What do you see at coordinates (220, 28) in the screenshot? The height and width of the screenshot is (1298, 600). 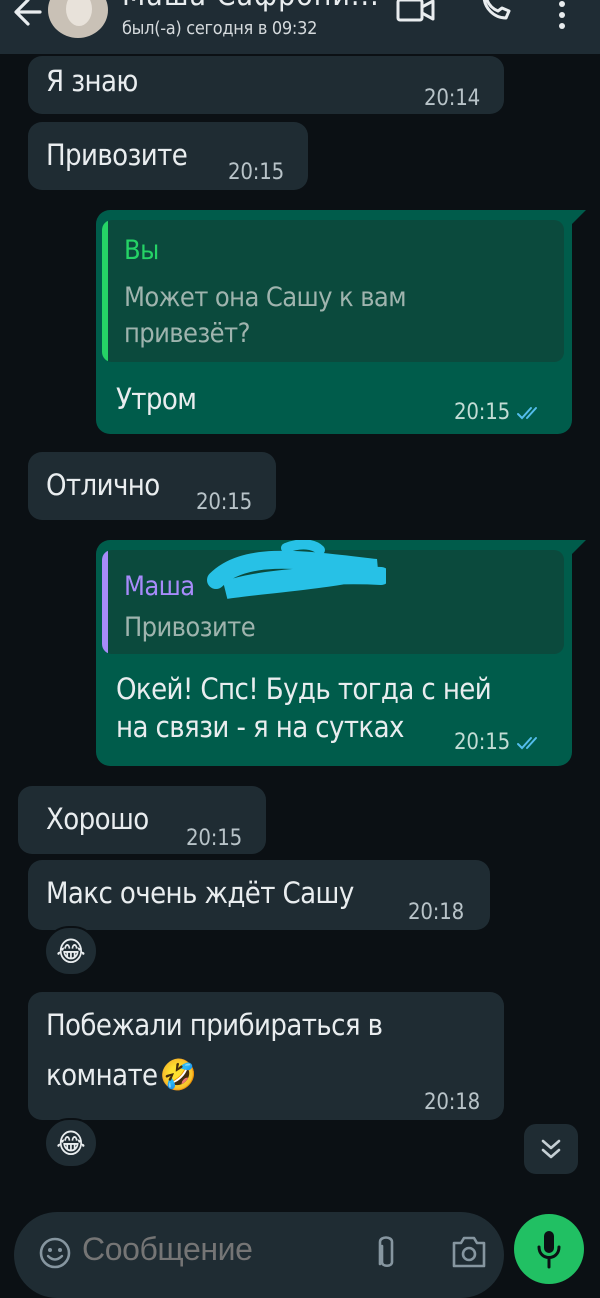 I see `contact-status: был(-а) сегодня в 09:32` at bounding box center [220, 28].